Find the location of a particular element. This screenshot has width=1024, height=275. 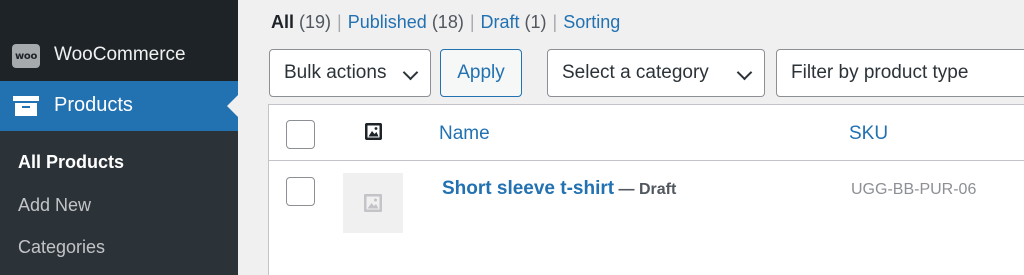

post-state: — Draft is located at coordinates (645, 189).